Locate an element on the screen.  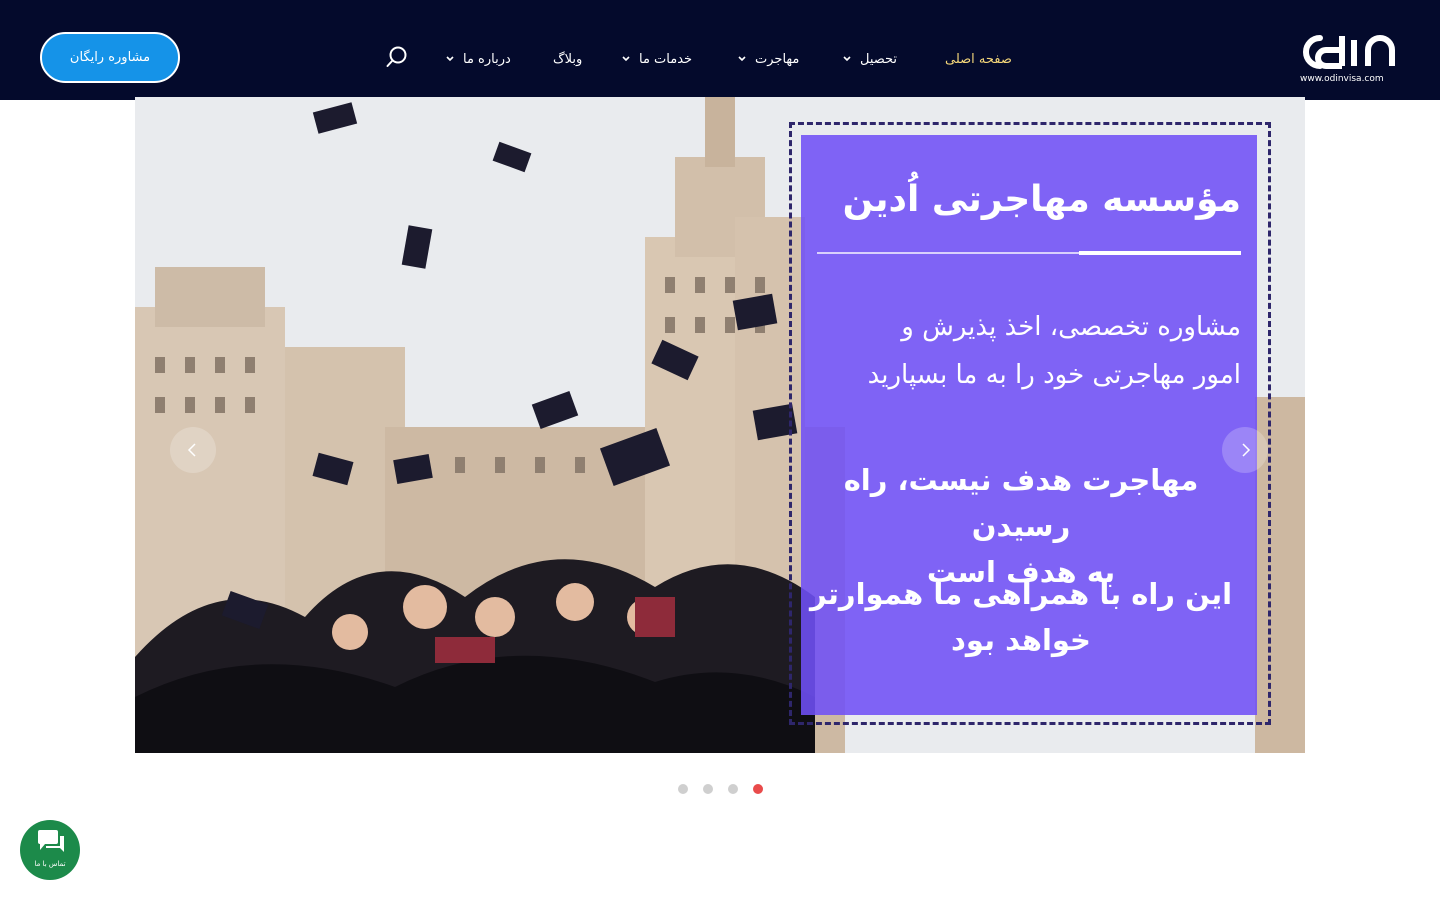
slider-pagination is located at coordinates (720, 789).